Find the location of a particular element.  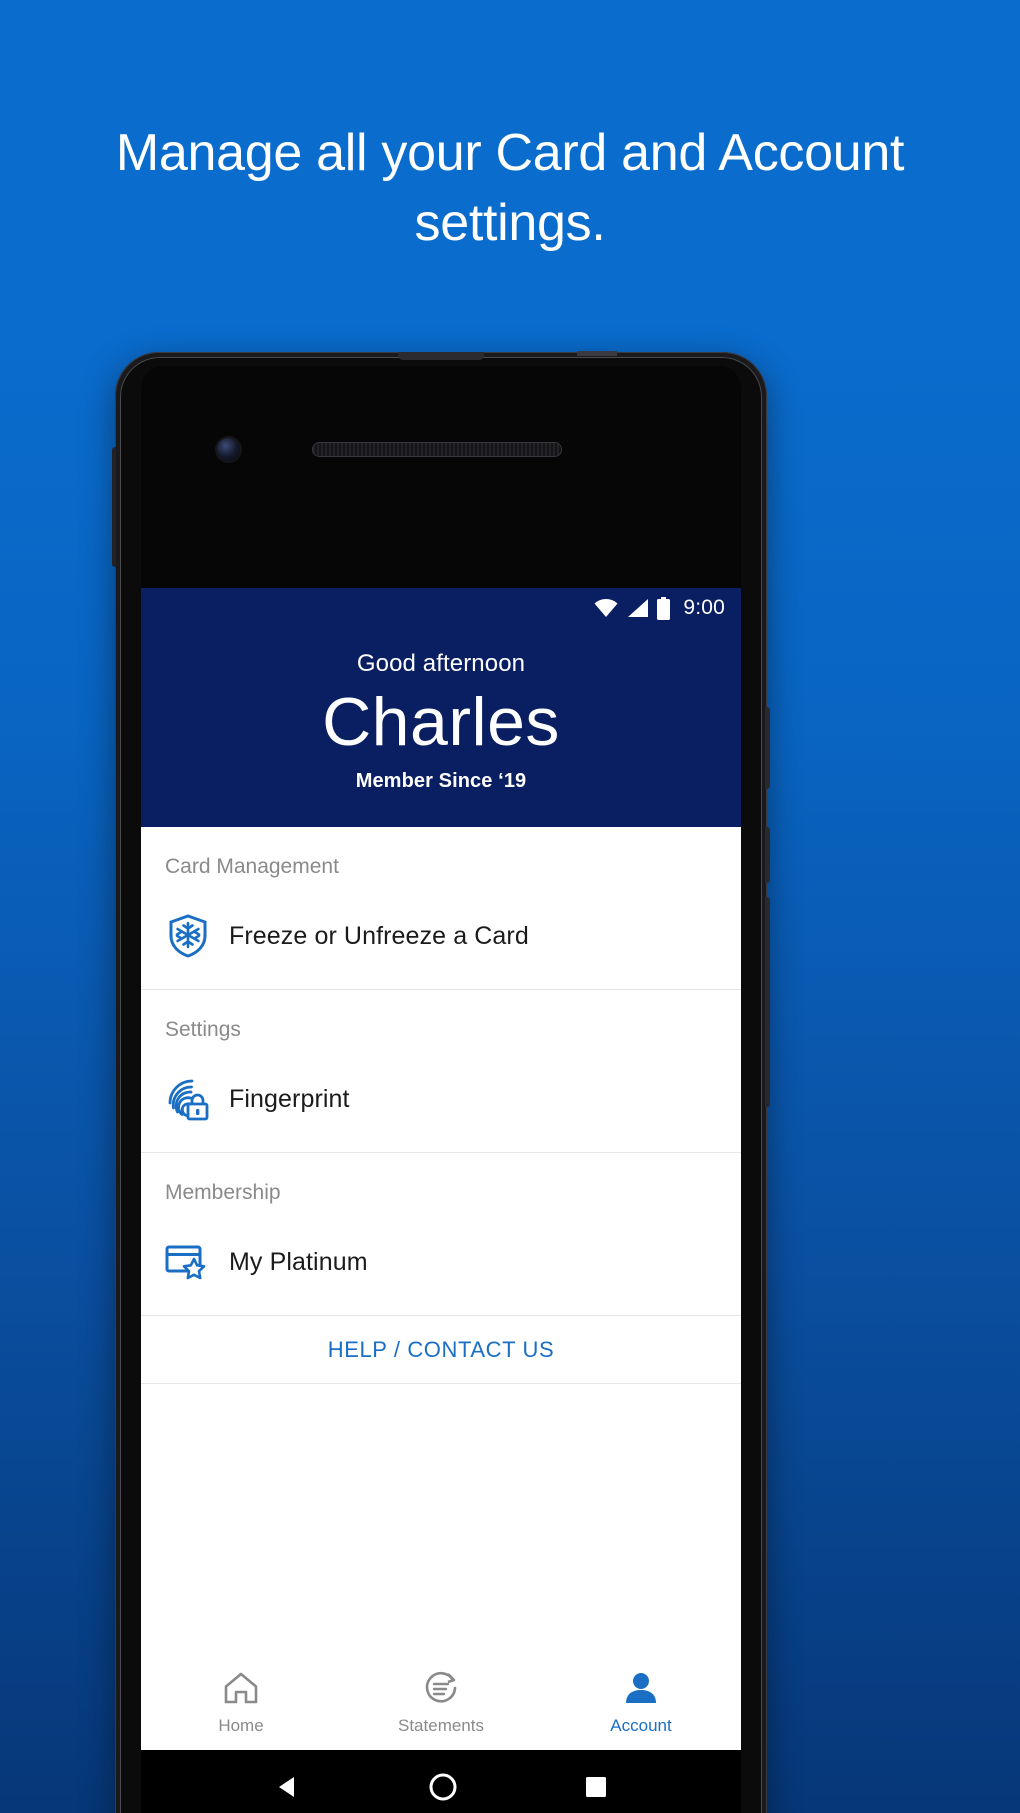

battery-icon is located at coordinates (663, 608).